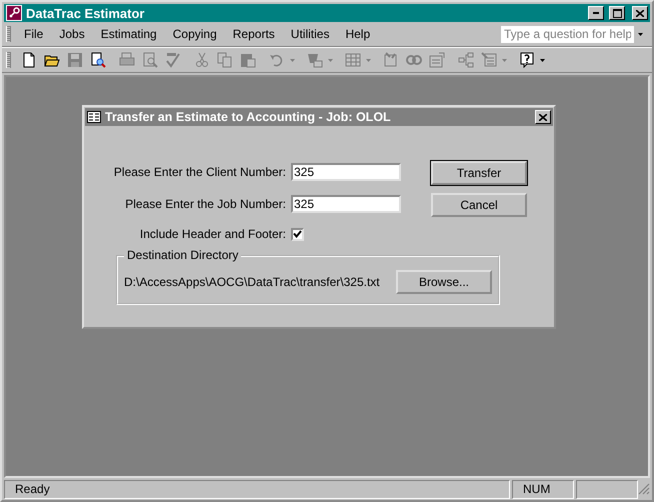 The height and width of the screenshot is (502, 654). I want to click on menu-item: Estimating, so click(129, 34).